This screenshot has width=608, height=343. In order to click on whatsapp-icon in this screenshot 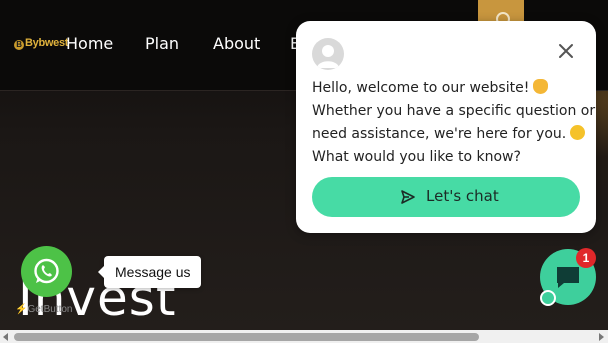, I will do `click(46, 271)`.